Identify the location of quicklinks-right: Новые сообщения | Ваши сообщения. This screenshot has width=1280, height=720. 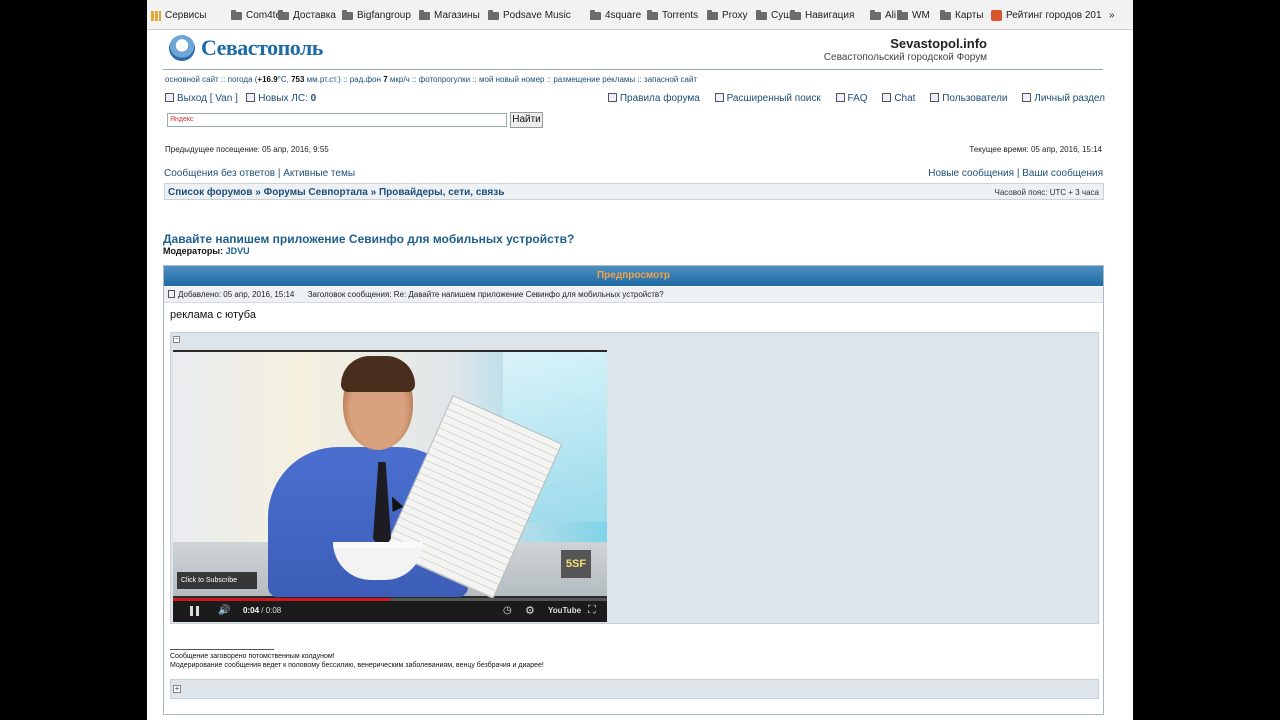
(1015, 173).